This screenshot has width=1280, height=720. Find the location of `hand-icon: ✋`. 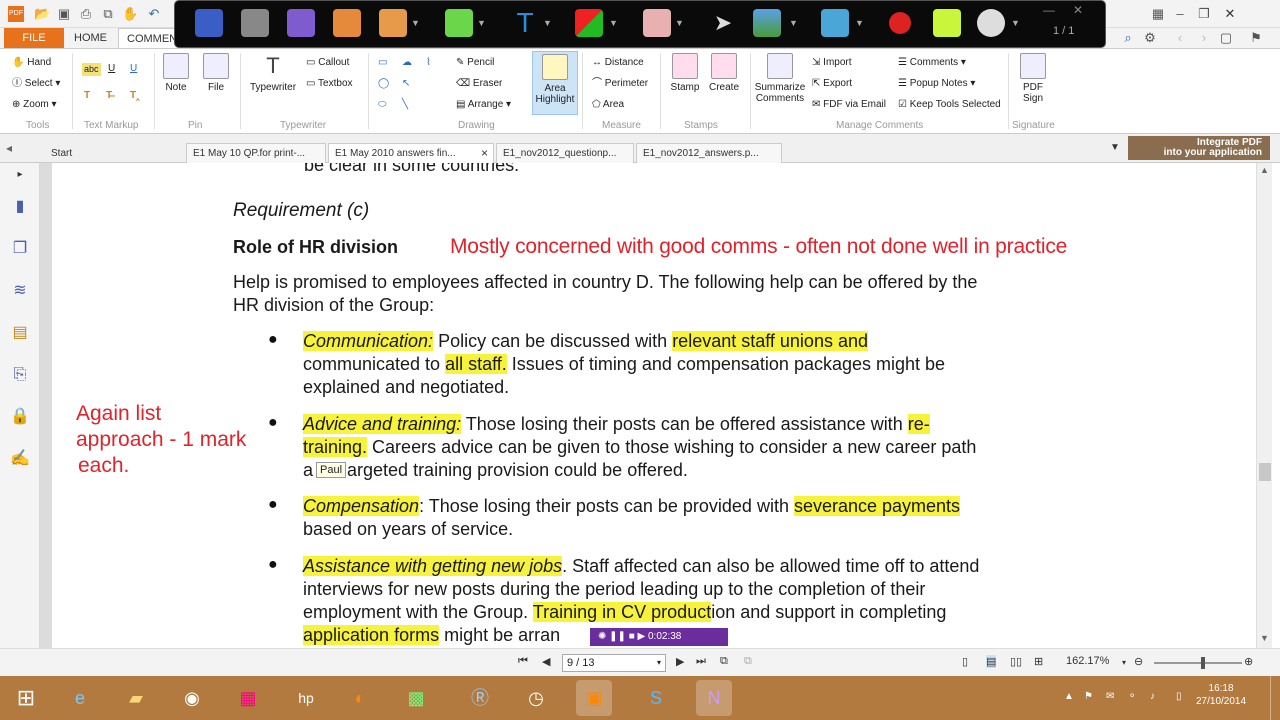

hand-icon: ✋ is located at coordinates (130, 14).